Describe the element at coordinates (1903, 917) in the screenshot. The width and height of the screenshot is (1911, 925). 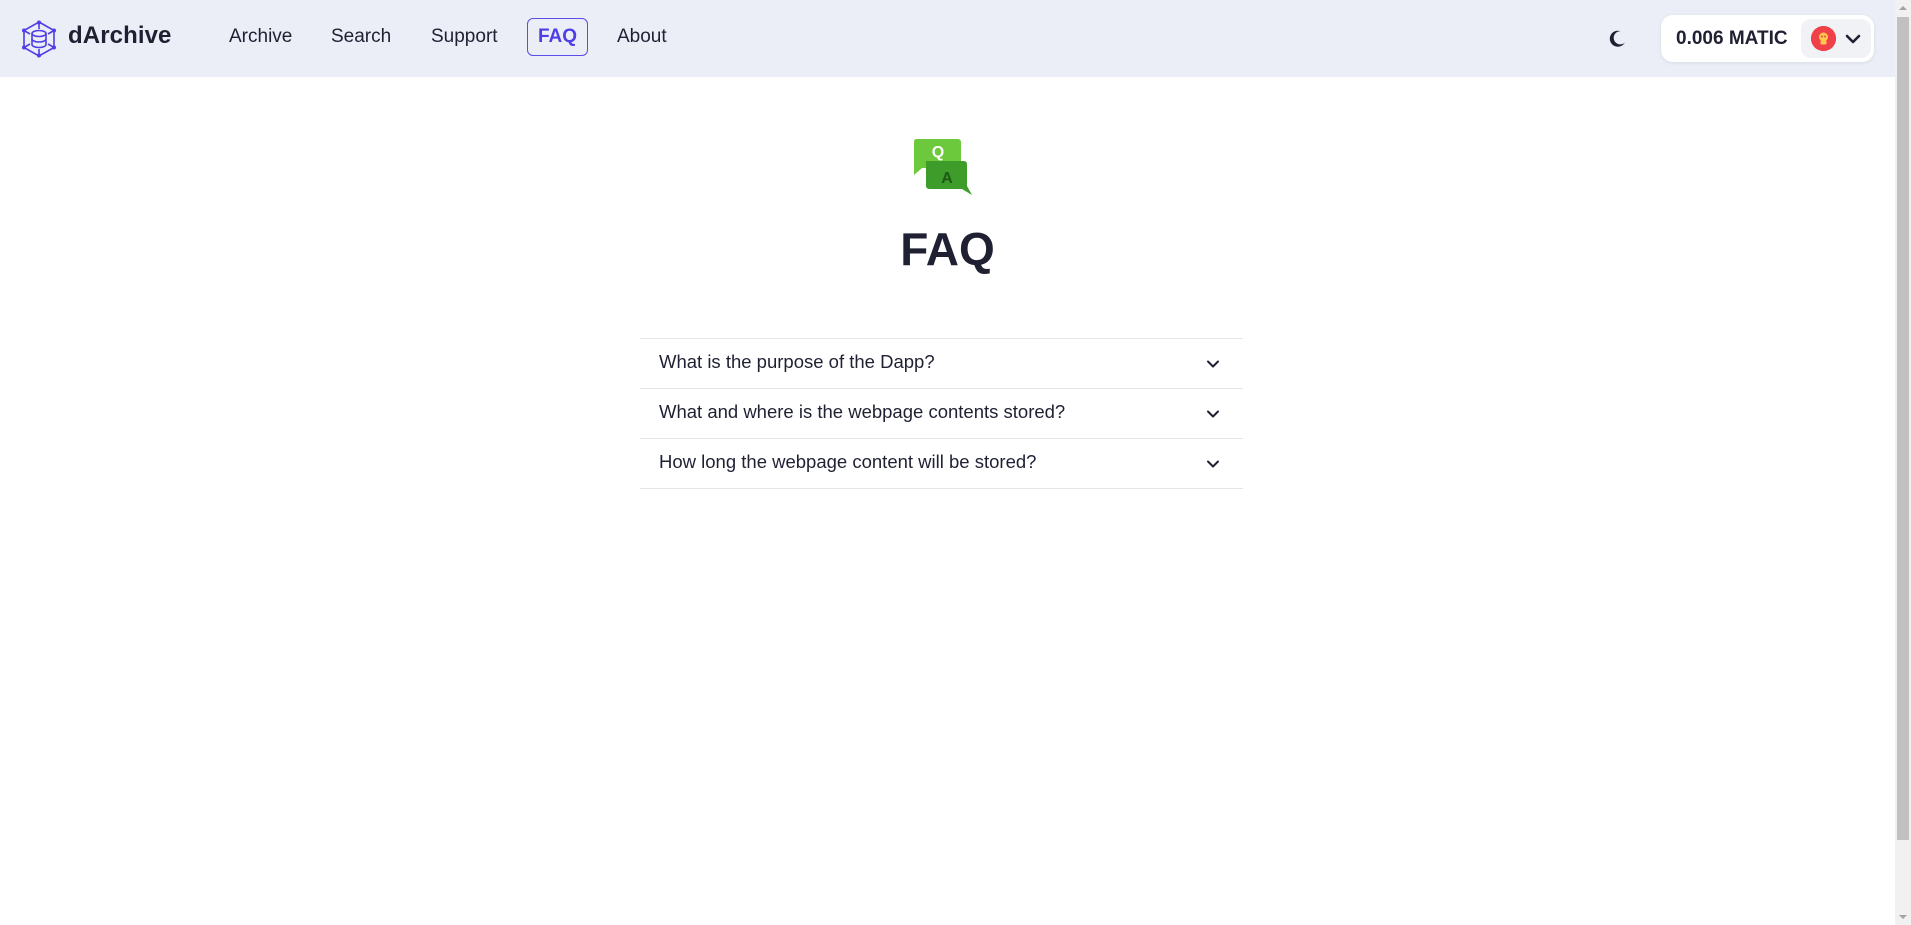
I see `scroll-down-arrow-icon` at that location.